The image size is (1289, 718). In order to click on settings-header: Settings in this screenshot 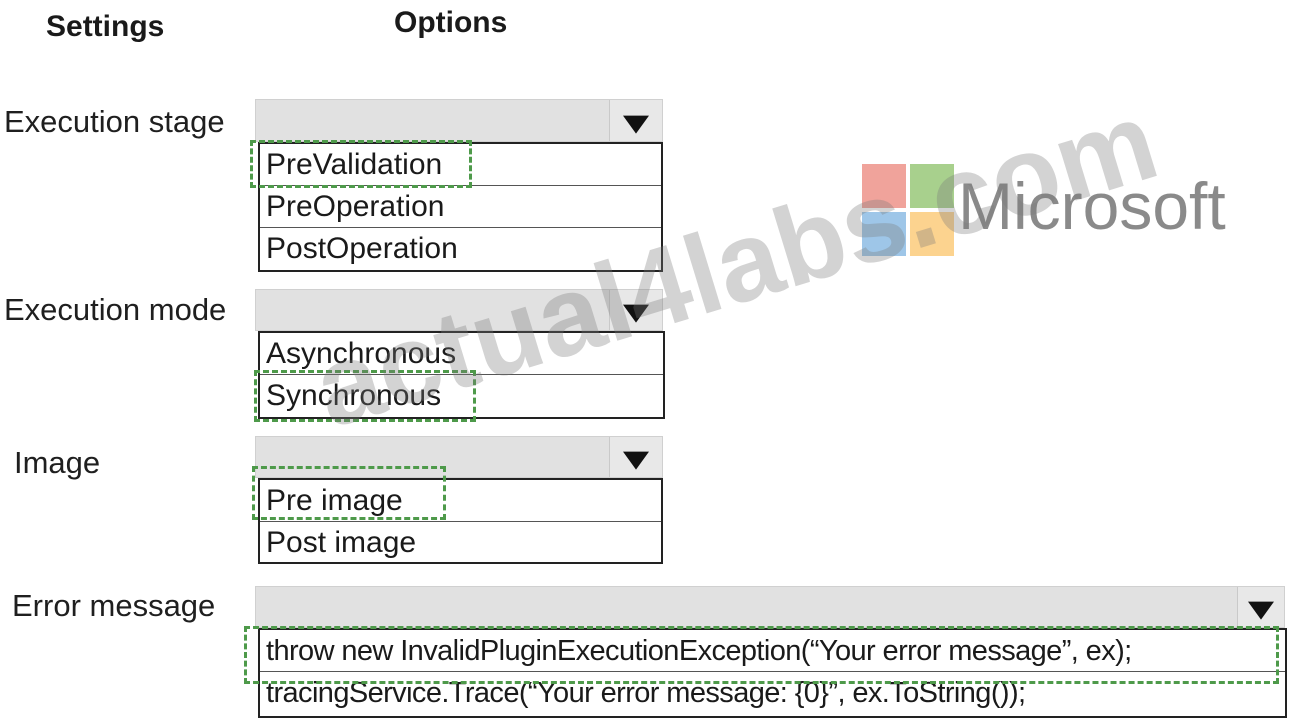, I will do `click(105, 26)`.